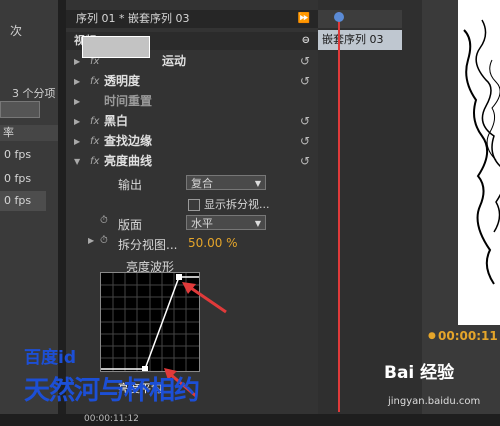  Describe the element at coordinates (192, 81) in the screenshot. I see `effect-row-opacity: ▶ fx 透明度 ↺` at that location.